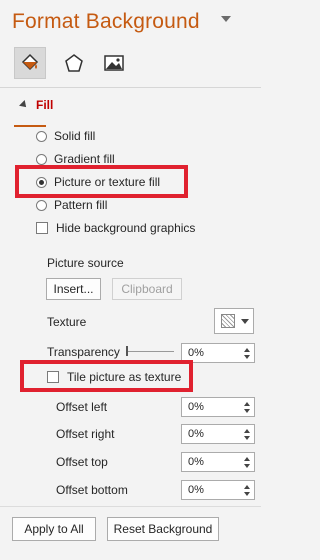 The height and width of the screenshot is (560, 320). I want to click on tab-effects, so click(74, 63).